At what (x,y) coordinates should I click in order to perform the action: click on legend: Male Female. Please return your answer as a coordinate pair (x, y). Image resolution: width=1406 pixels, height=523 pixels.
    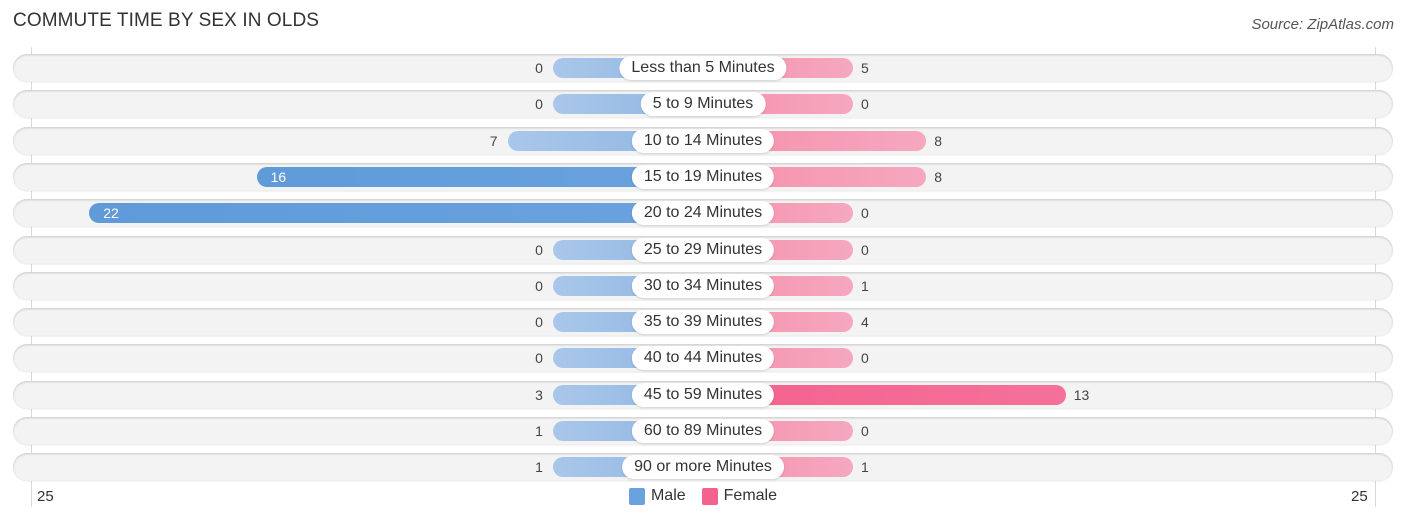
    Looking at the image, I should click on (703, 496).